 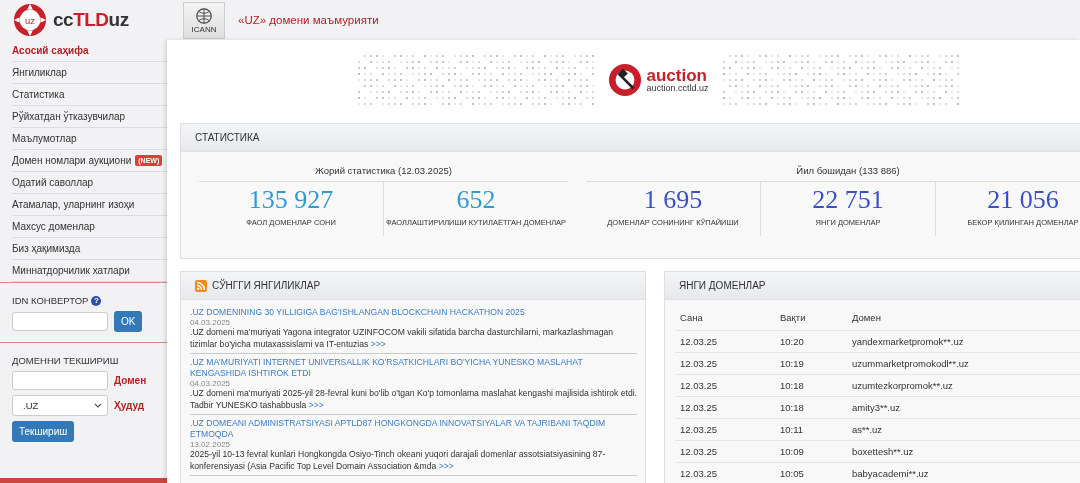 What do you see at coordinates (266, 285) in the screenshot?
I see `panel-title: СЎНГГИ ЯНГИЛИКЛАР` at bounding box center [266, 285].